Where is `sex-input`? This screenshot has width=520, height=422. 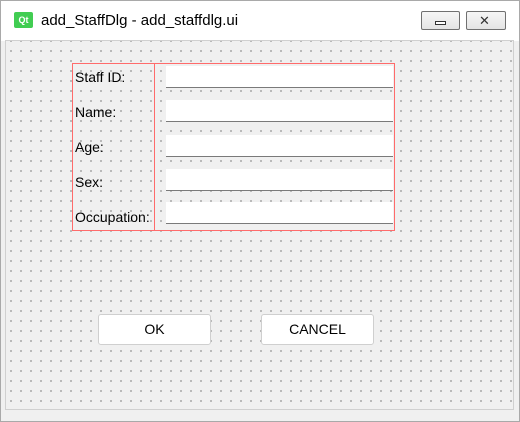 sex-input is located at coordinates (279, 180).